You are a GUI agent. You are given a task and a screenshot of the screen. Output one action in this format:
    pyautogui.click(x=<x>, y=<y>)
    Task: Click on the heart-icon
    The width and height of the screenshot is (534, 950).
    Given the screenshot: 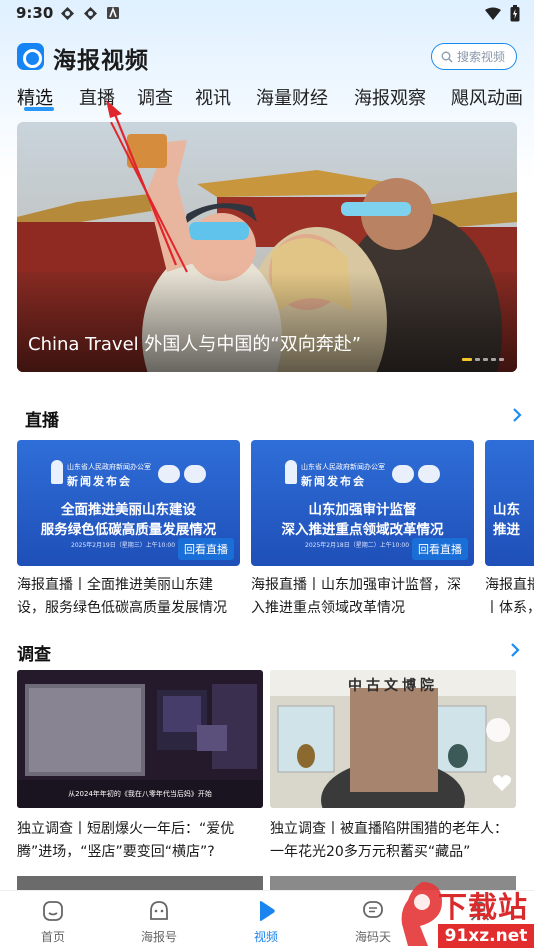 What is the action you would take?
    pyautogui.click(x=502, y=783)
    